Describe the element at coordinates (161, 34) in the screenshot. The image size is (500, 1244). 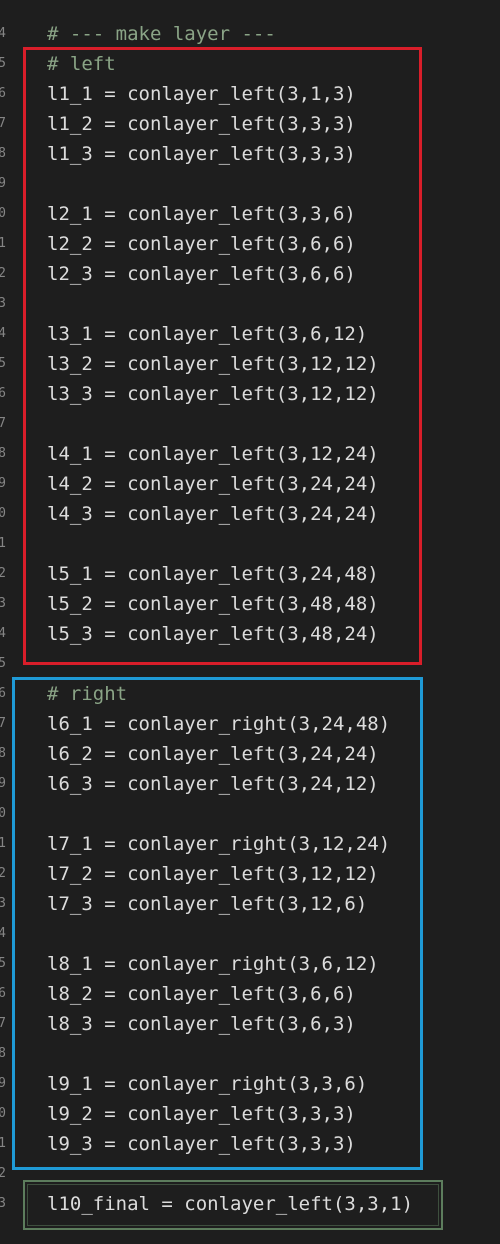
I see `header-comment: # --- make layer ---` at that location.